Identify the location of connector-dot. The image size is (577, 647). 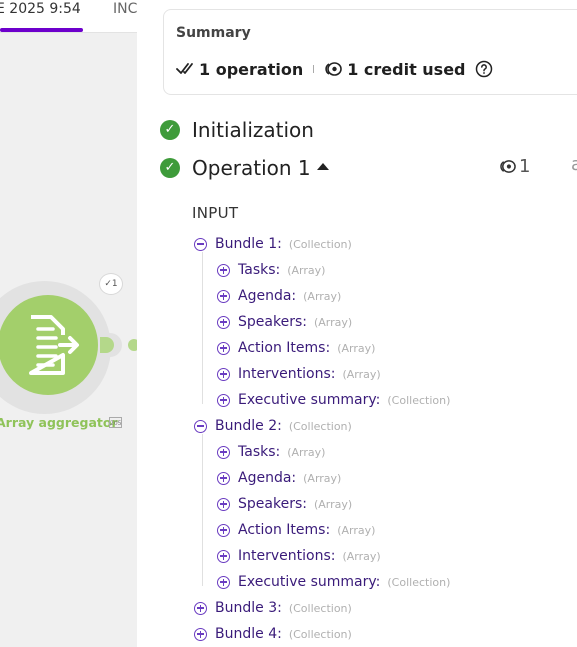
(132, 345).